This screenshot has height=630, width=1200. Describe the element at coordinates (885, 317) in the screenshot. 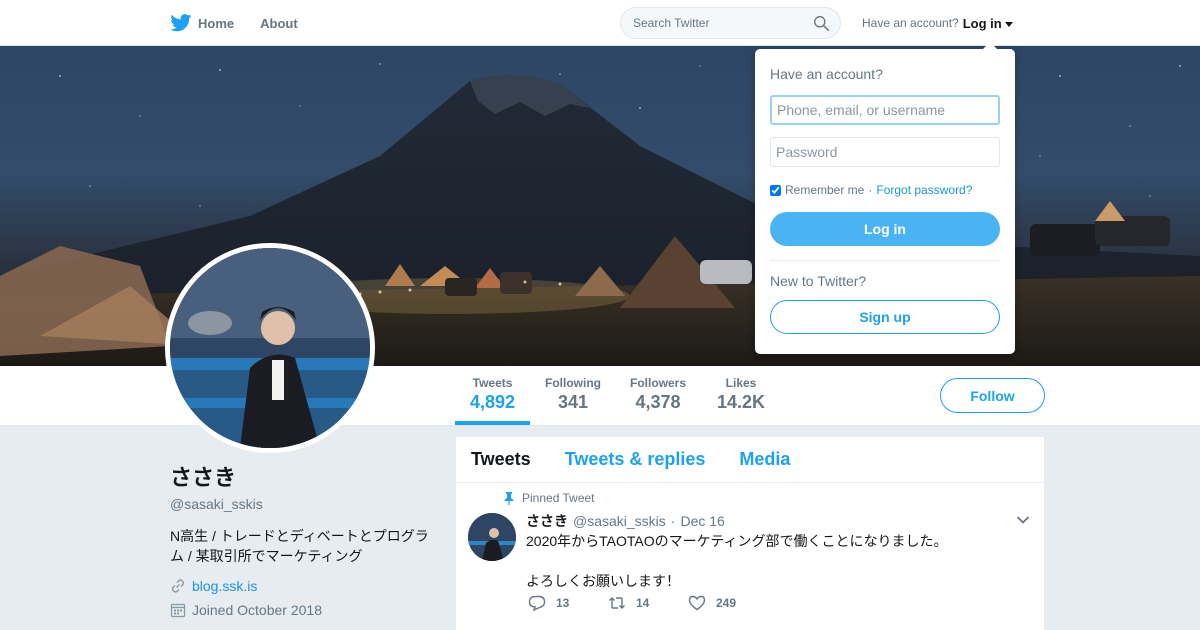

I see `signup-button: Sign up` at that location.